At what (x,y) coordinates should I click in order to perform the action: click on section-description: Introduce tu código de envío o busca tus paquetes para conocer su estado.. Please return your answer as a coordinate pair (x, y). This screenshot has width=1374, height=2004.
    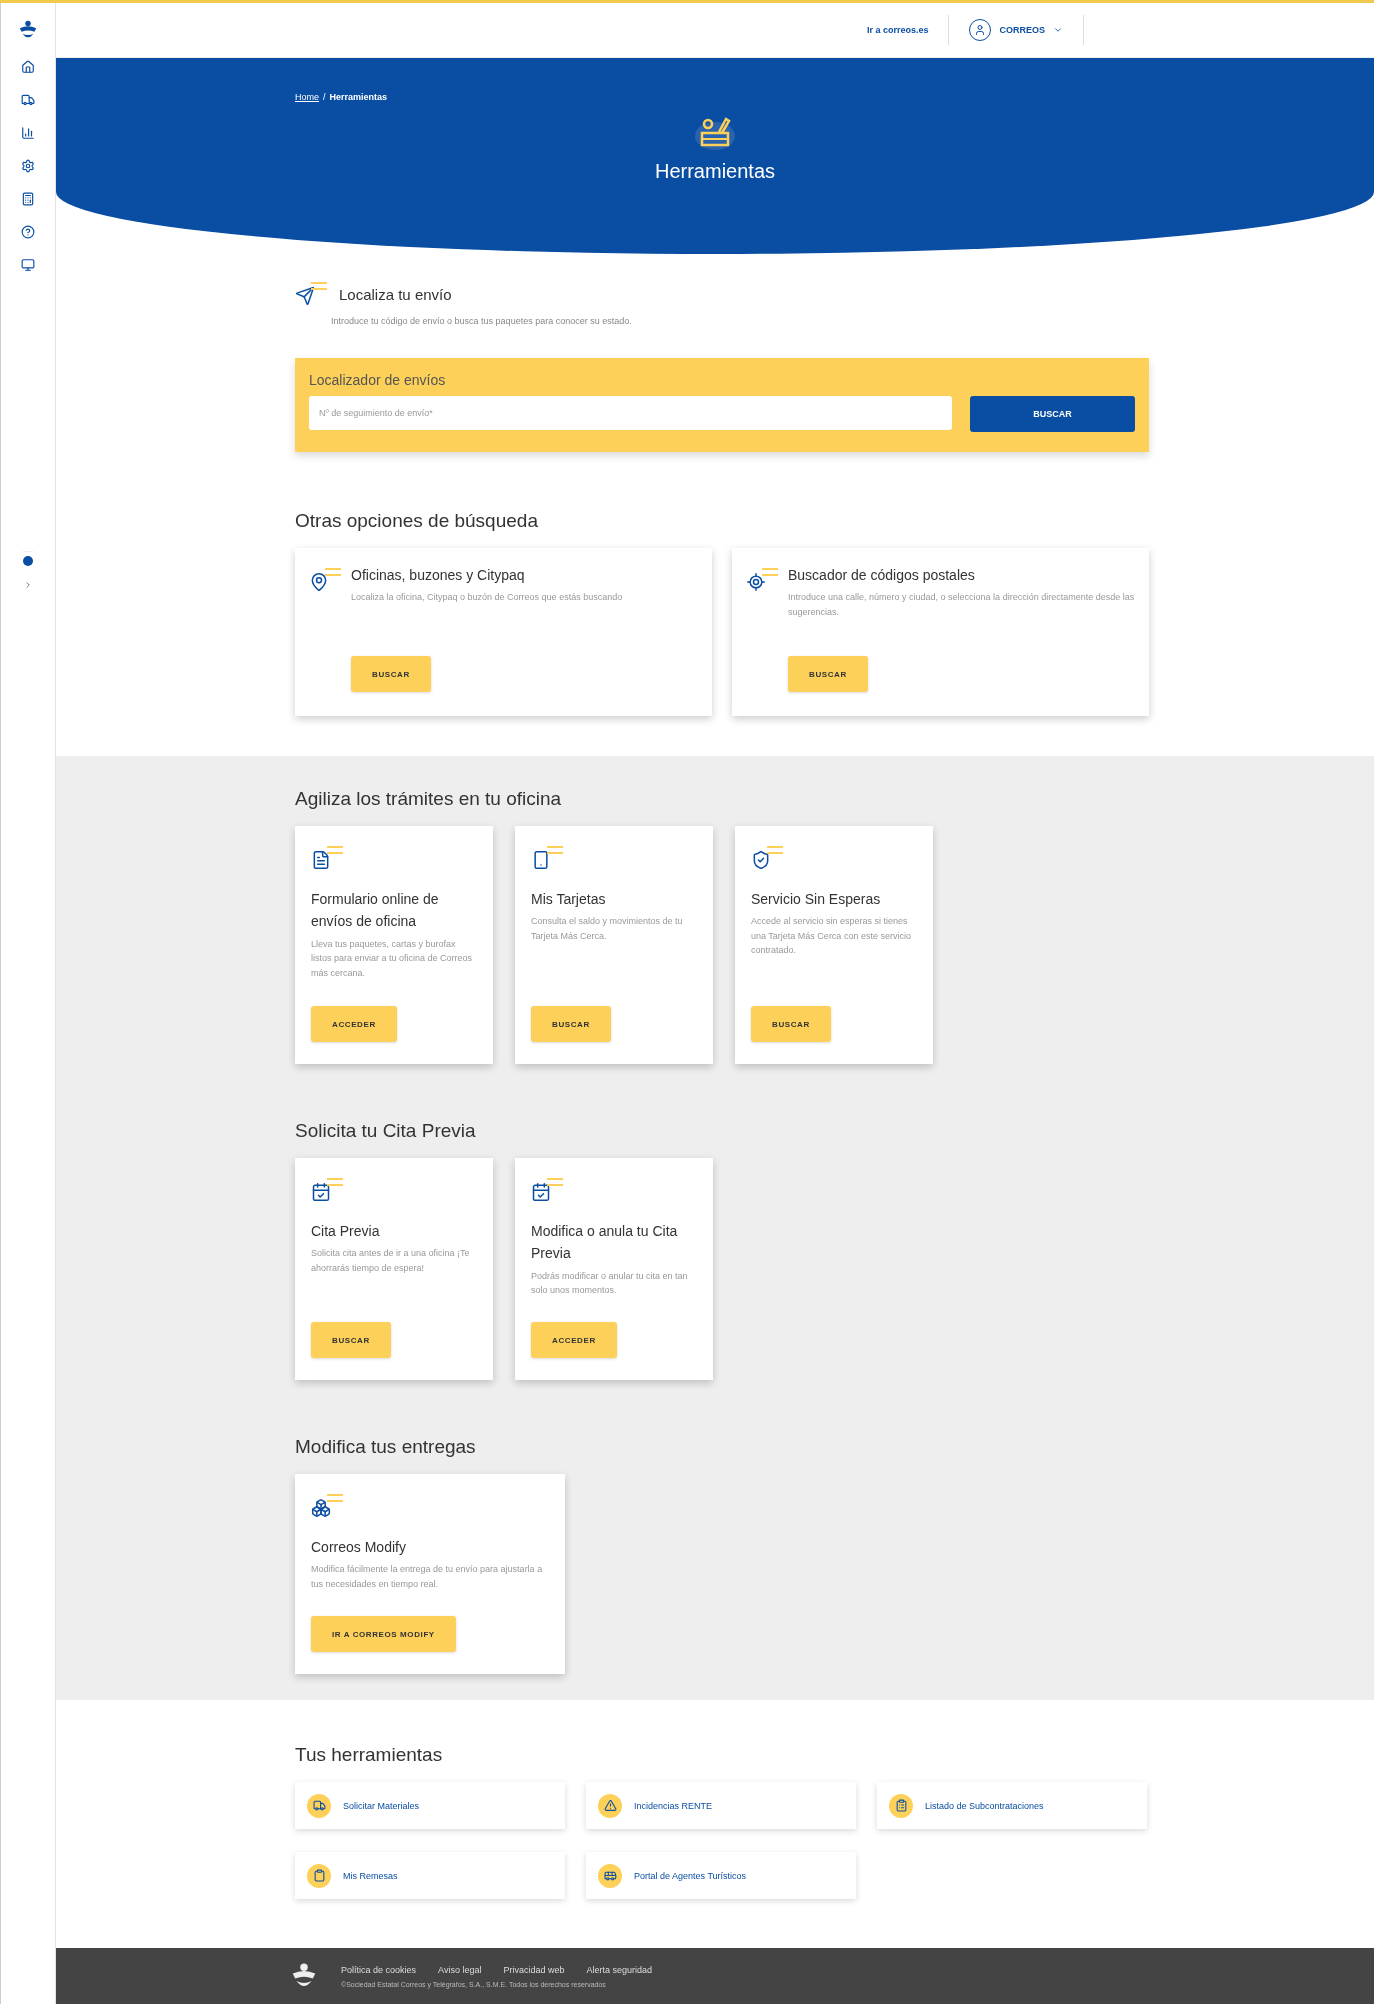
    Looking at the image, I should click on (482, 321).